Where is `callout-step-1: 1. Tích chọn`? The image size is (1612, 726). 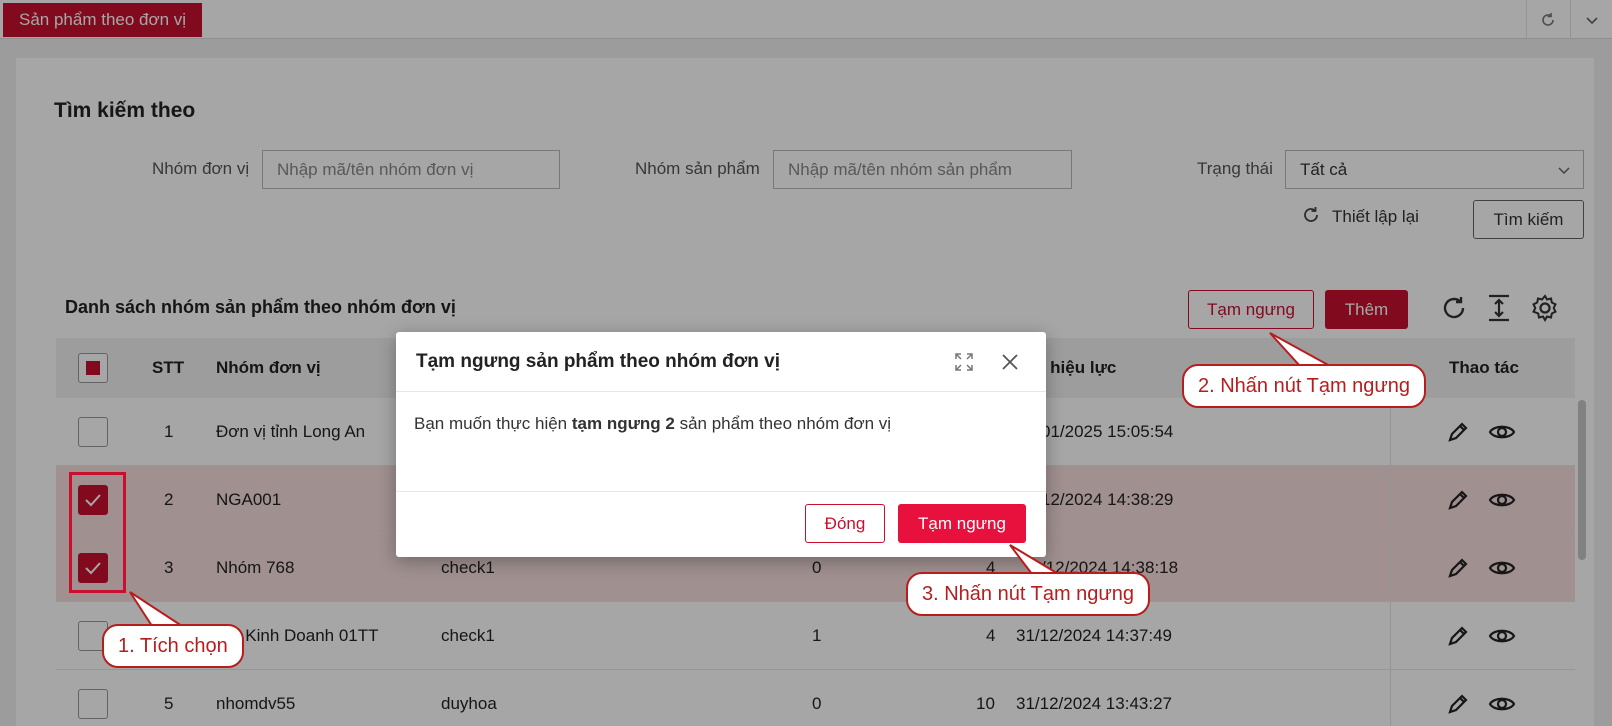 callout-step-1: 1. Tích chọn is located at coordinates (173, 646).